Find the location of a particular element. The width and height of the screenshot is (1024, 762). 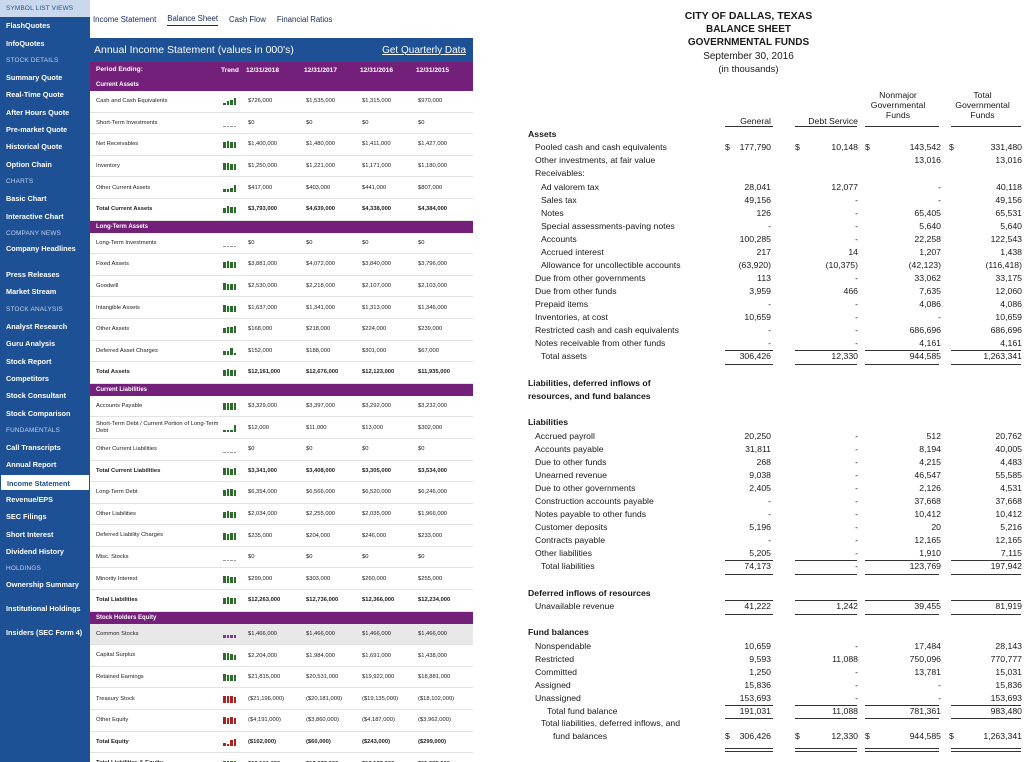

line-value: 153,693 is located at coordinates (755, 698).